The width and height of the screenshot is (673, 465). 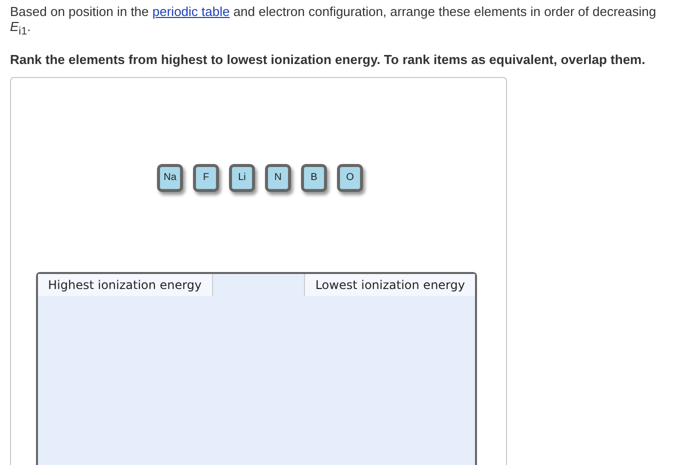 What do you see at coordinates (191, 11) in the screenshot?
I see `periodic-table-link: periodic table` at bounding box center [191, 11].